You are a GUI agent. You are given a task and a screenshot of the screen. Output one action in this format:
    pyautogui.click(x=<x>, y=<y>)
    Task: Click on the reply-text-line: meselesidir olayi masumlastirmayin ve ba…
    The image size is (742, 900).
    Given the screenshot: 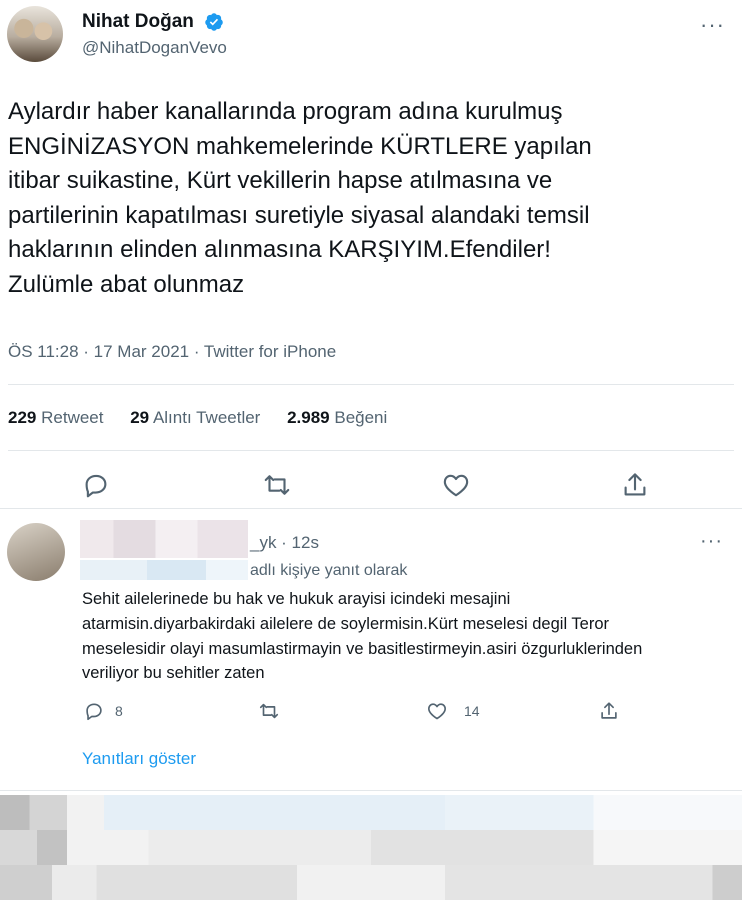 What is the action you would take?
    pyautogui.click(x=362, y=648)
    